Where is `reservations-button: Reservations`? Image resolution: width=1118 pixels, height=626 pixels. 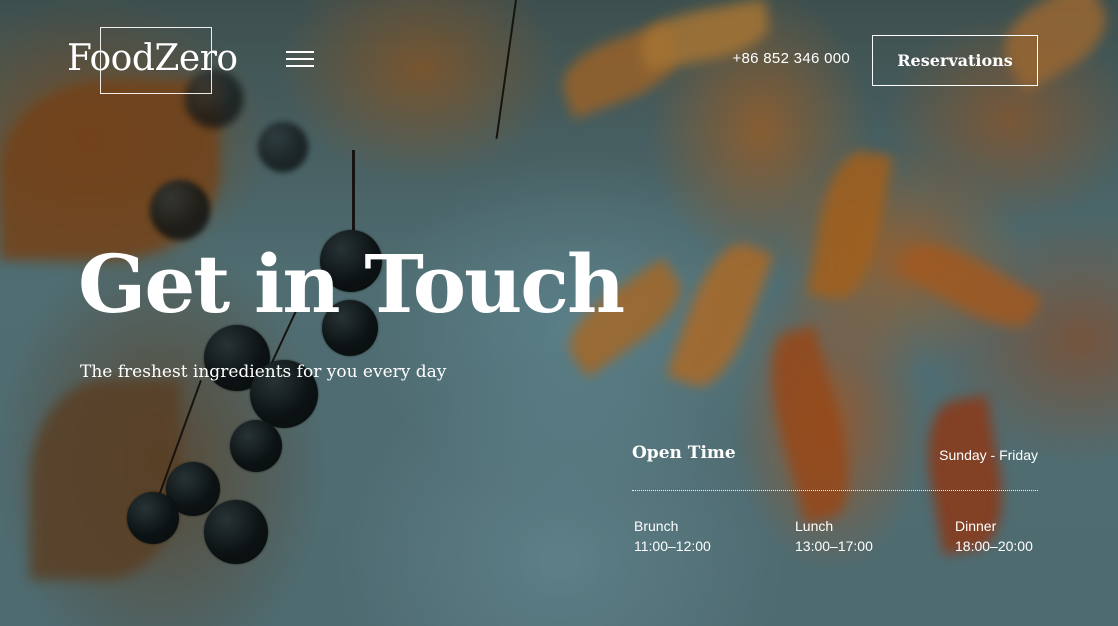 reservations-button: Reservations is located at coordinates (955, 60).